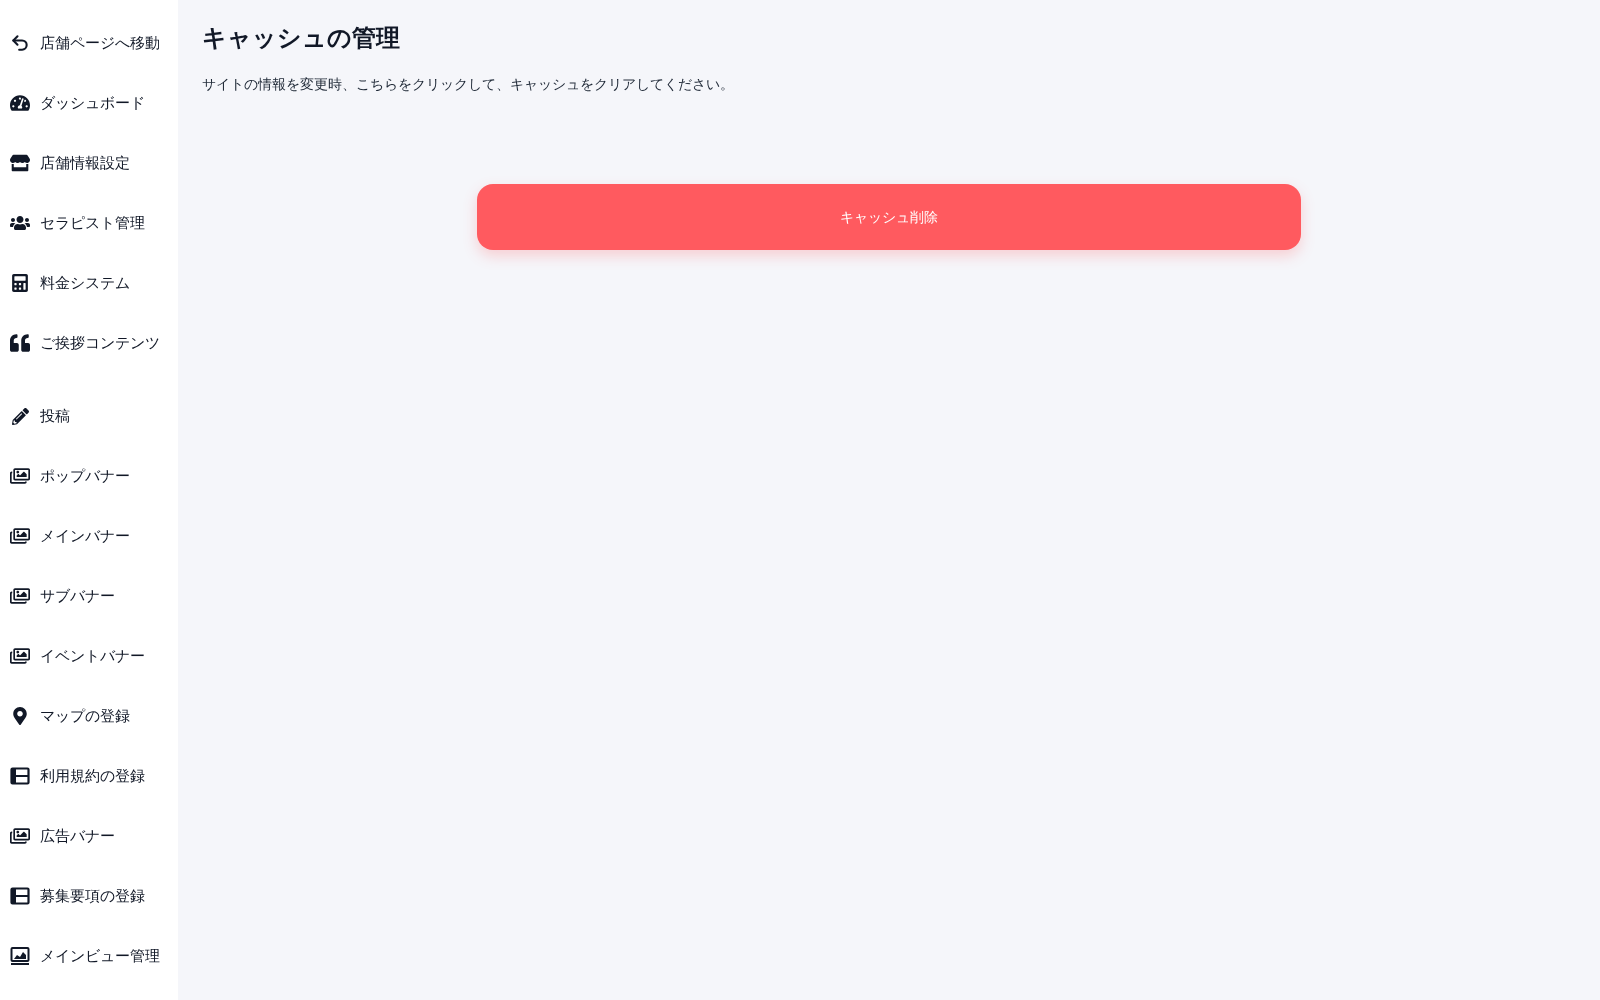  I want to click on sidebar-item: 広告バナー, so click(89, 836).